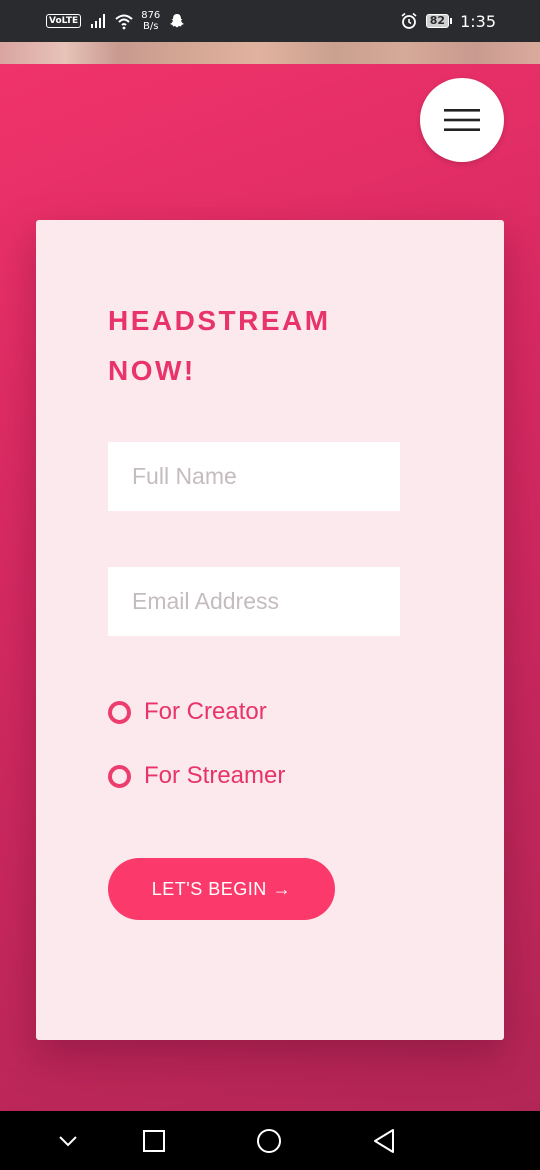 This screenshot has width=540, height=1170. I want to click on email-input, so click(254, 601).